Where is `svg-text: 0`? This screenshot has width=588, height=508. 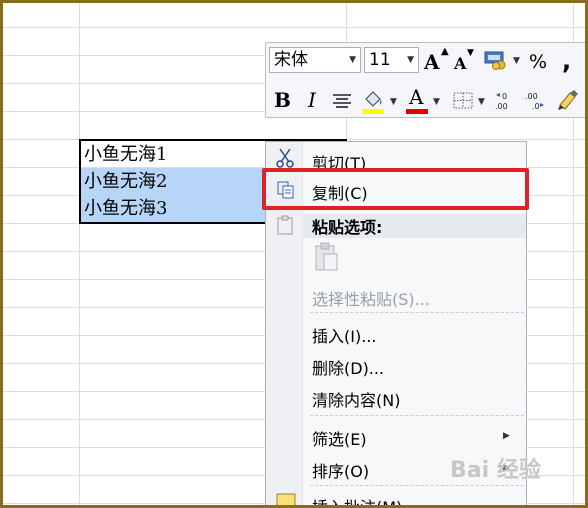
svg-text: 0 is located at coordinates (504, 96).